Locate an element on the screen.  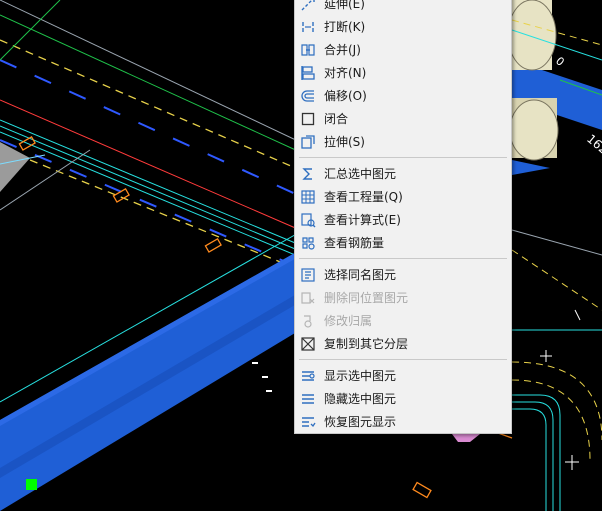
menu-item-label: 对齐(N) is located at coordinates (345, 73).